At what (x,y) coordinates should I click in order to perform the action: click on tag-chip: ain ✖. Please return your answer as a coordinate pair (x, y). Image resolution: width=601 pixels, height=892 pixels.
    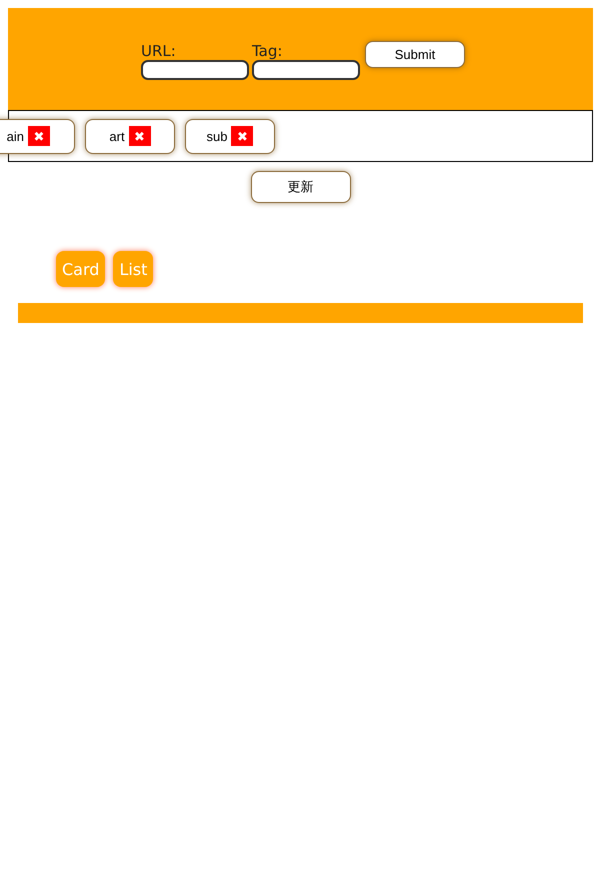
    Looking at the image, I should click on (37, 136).